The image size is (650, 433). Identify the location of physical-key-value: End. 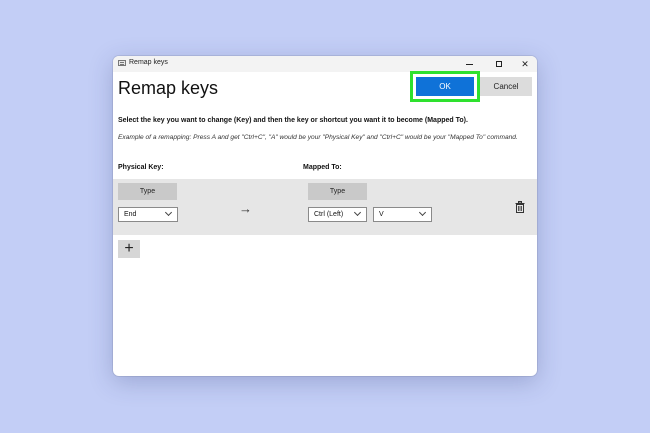
(130, 214).